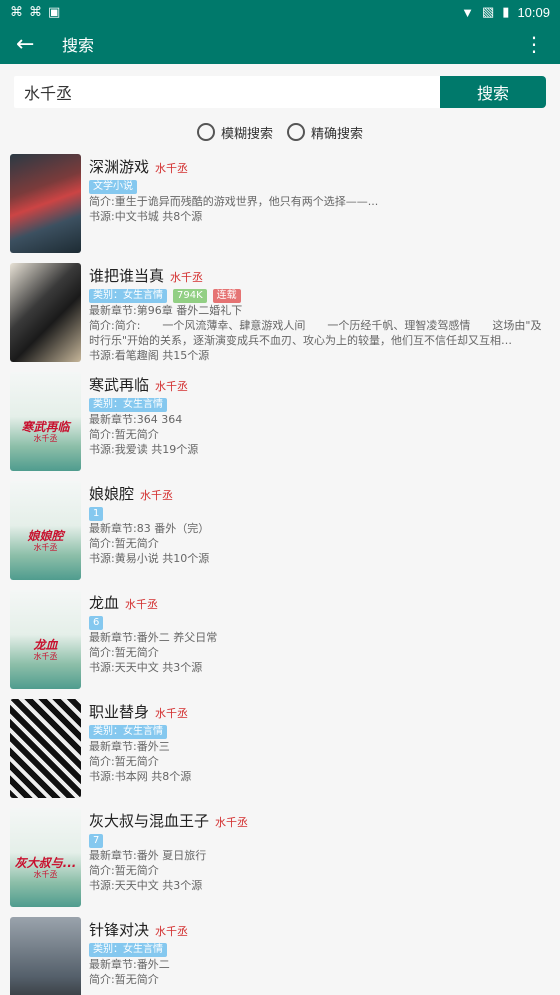 The height and width of the screenshot is (995, 560). Describe the element at coordinates (506, 11) in the screenshot. I see `battery-icon: ▮` at that location.